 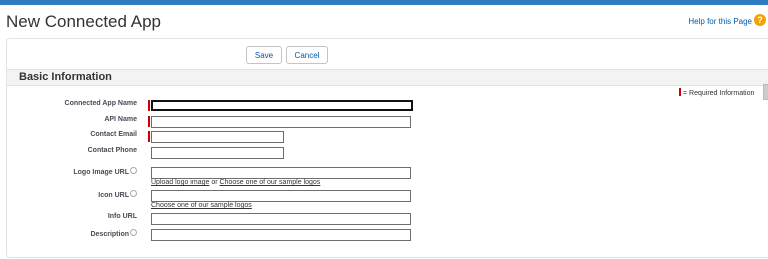 I want to click on choose-sample-logo-link: Choose one of our sample logos, so click(x=270, y=182).